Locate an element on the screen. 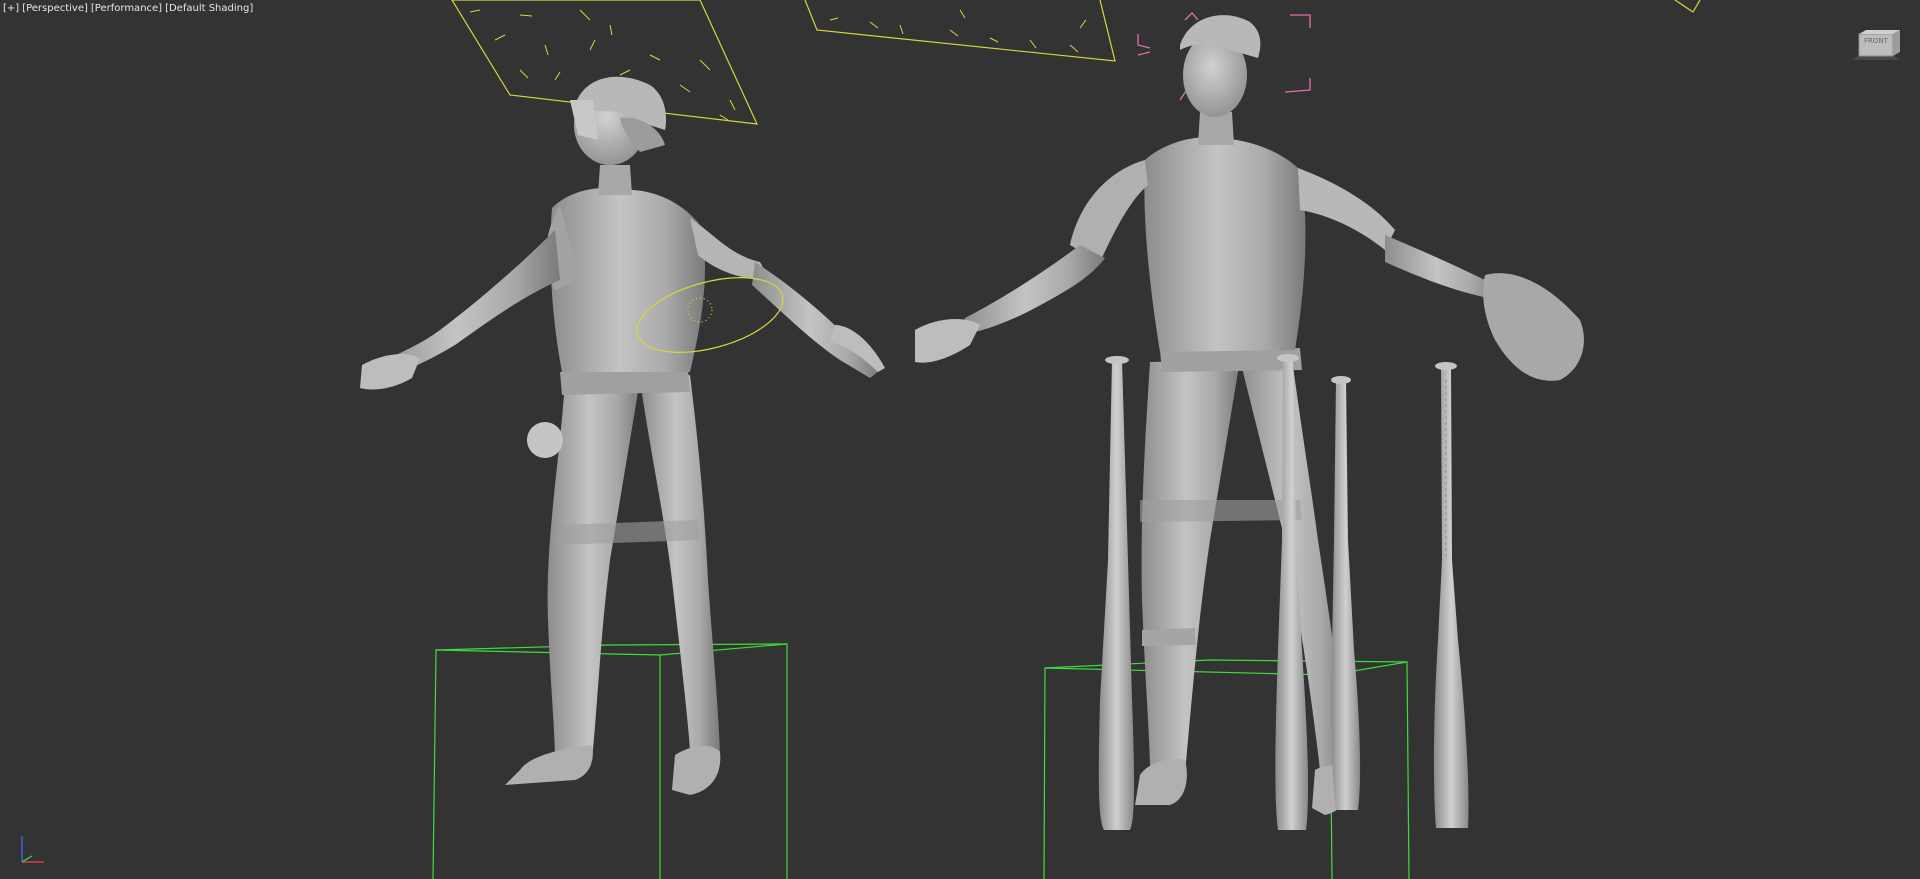 The height and width of the screenshot is (879, 1920). viewport-menu-plus: [+] is located at coordinates (11, 8).